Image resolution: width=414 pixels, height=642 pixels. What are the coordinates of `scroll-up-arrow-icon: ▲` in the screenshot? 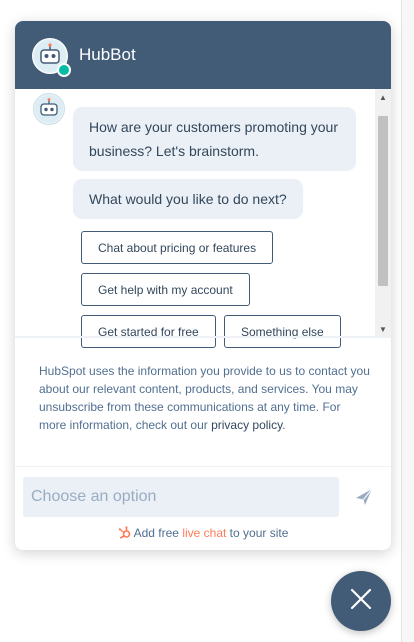 It's located at (383, 97).